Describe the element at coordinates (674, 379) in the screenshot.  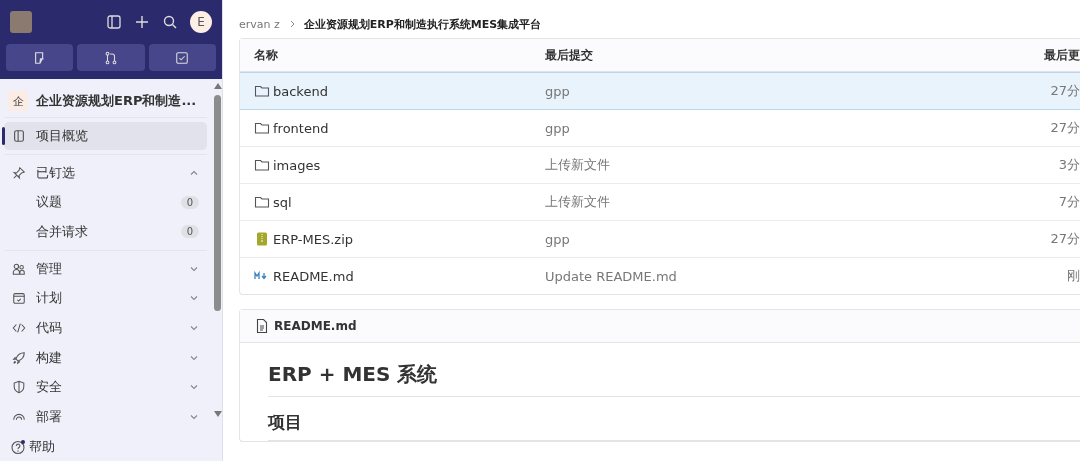
I see `readme-title: ERP + MES 系统` at that location.